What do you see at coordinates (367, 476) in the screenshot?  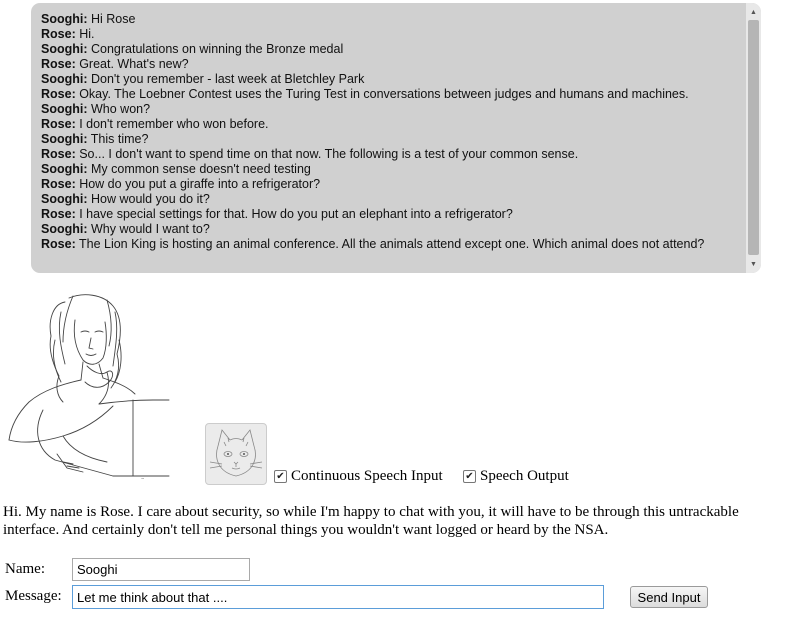 I see `continuous-speech-label: Continuous Speech Input` at bounding box center [367, 476].